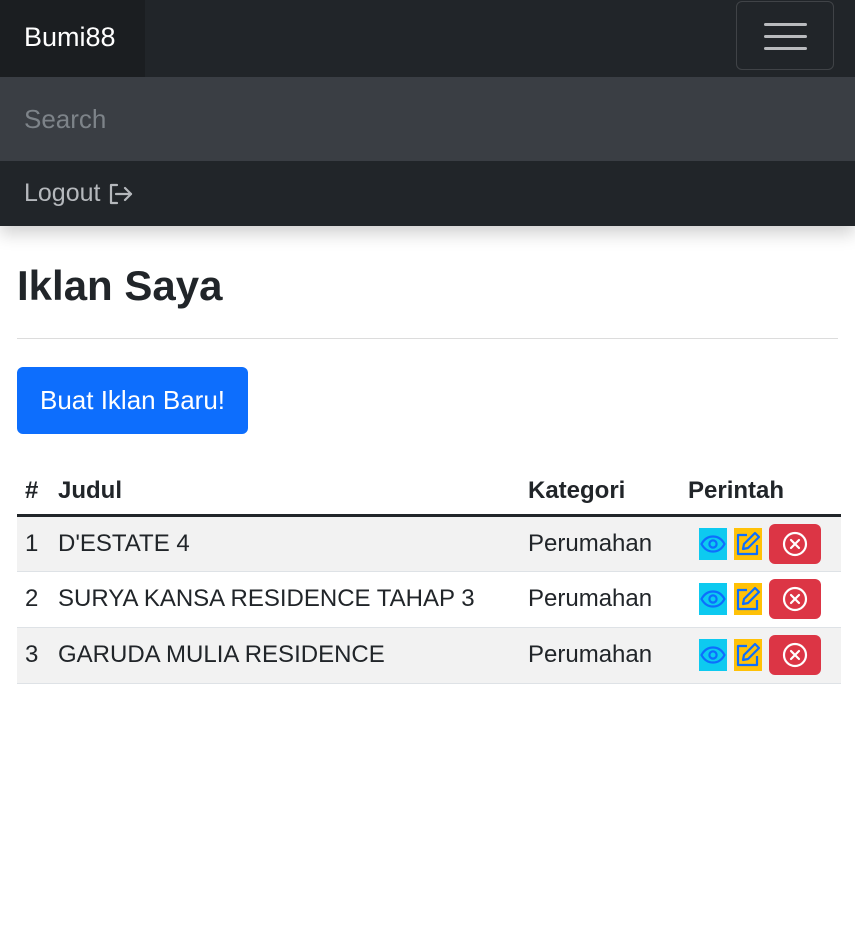  I want to click on navbar-top: Bumi88, so click(427, 38).